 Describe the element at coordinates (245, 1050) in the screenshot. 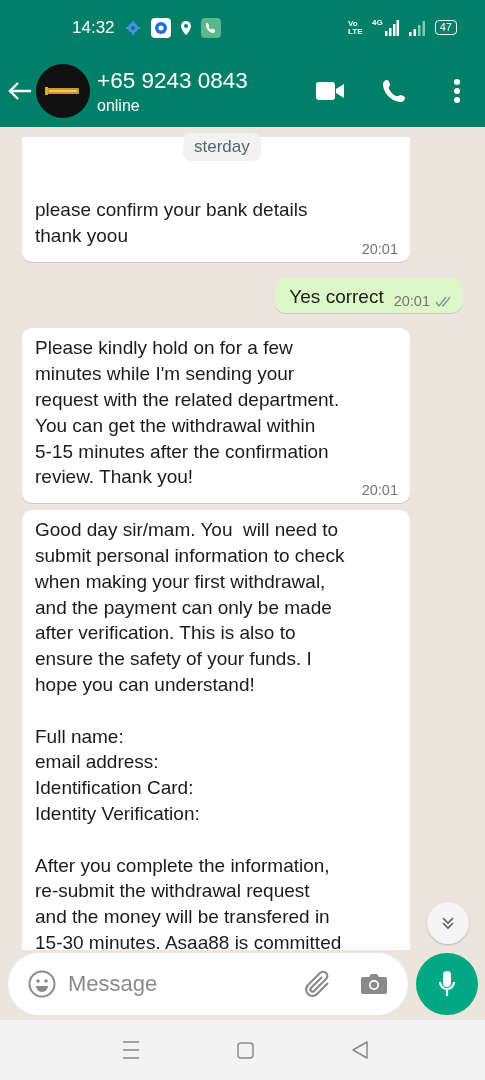

I see `home-icon` at that location.